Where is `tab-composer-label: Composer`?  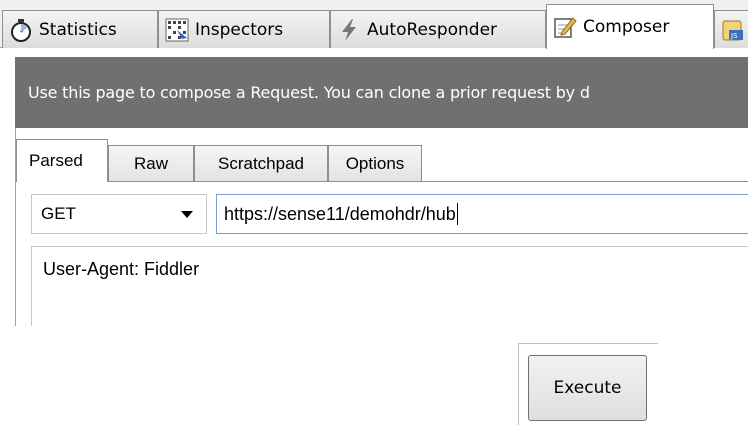
tab-composer-label: Composer is located at coordinates (626, 27).